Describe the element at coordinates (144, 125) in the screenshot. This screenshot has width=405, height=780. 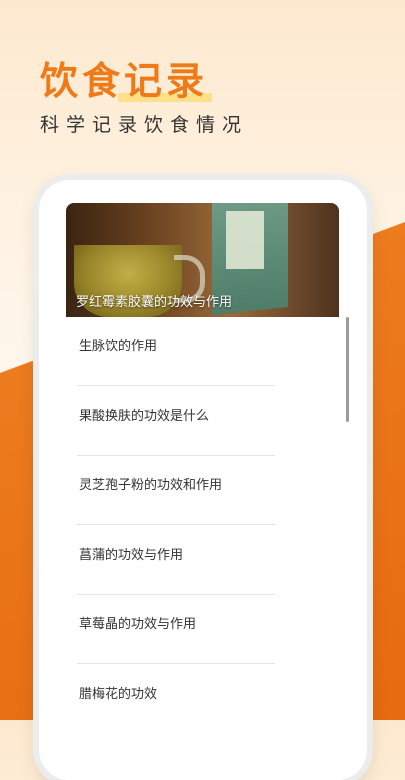
I see `promo-subline: 科学记录饮食情况` at that location.